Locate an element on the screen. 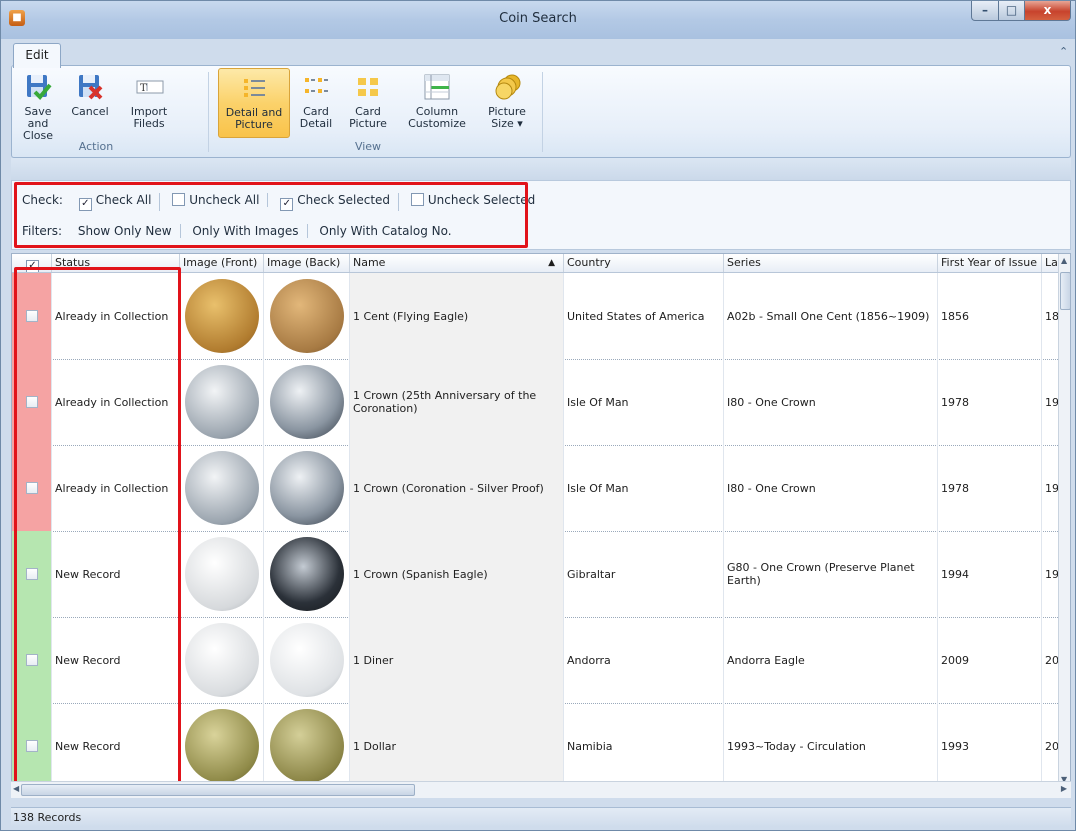  cancel-label: Cancel is located at coordinates (90, 111).